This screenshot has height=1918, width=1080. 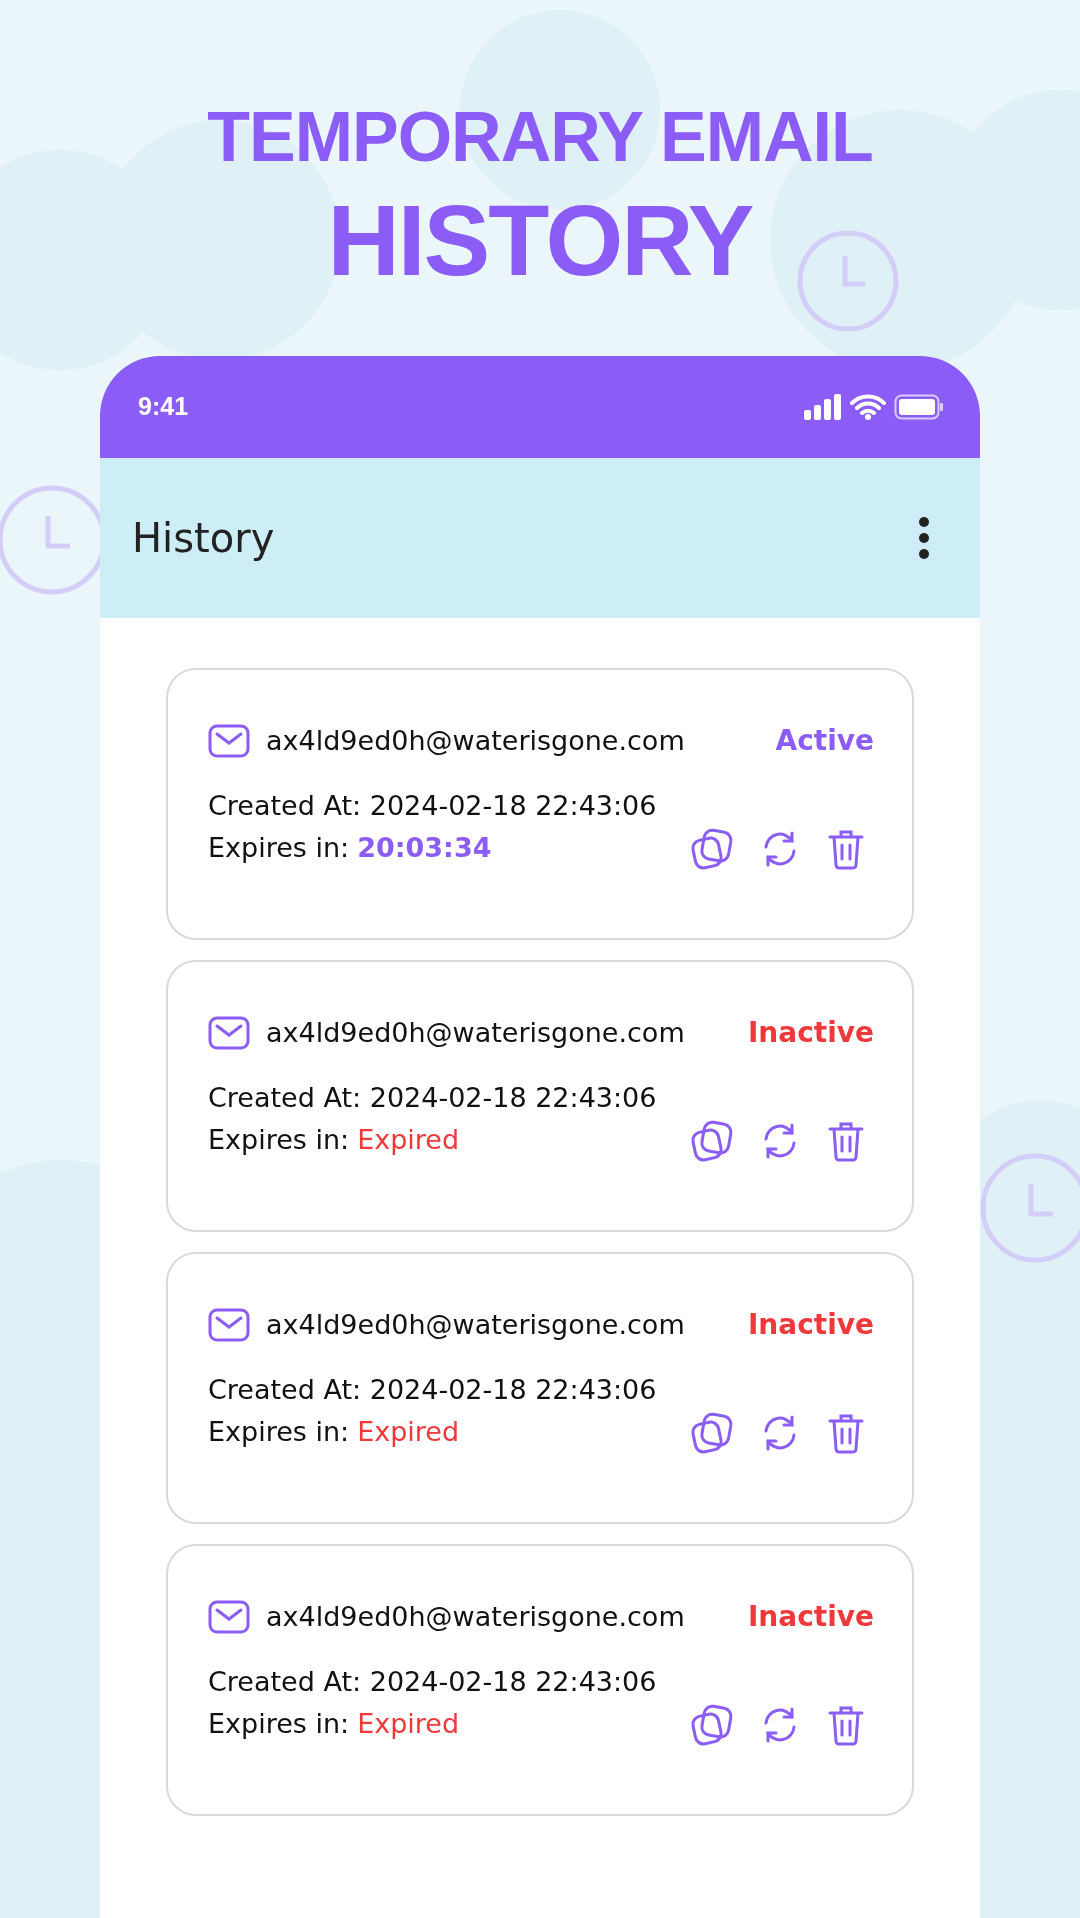 I want to click on battery-icon, so click(x=919, y=407).